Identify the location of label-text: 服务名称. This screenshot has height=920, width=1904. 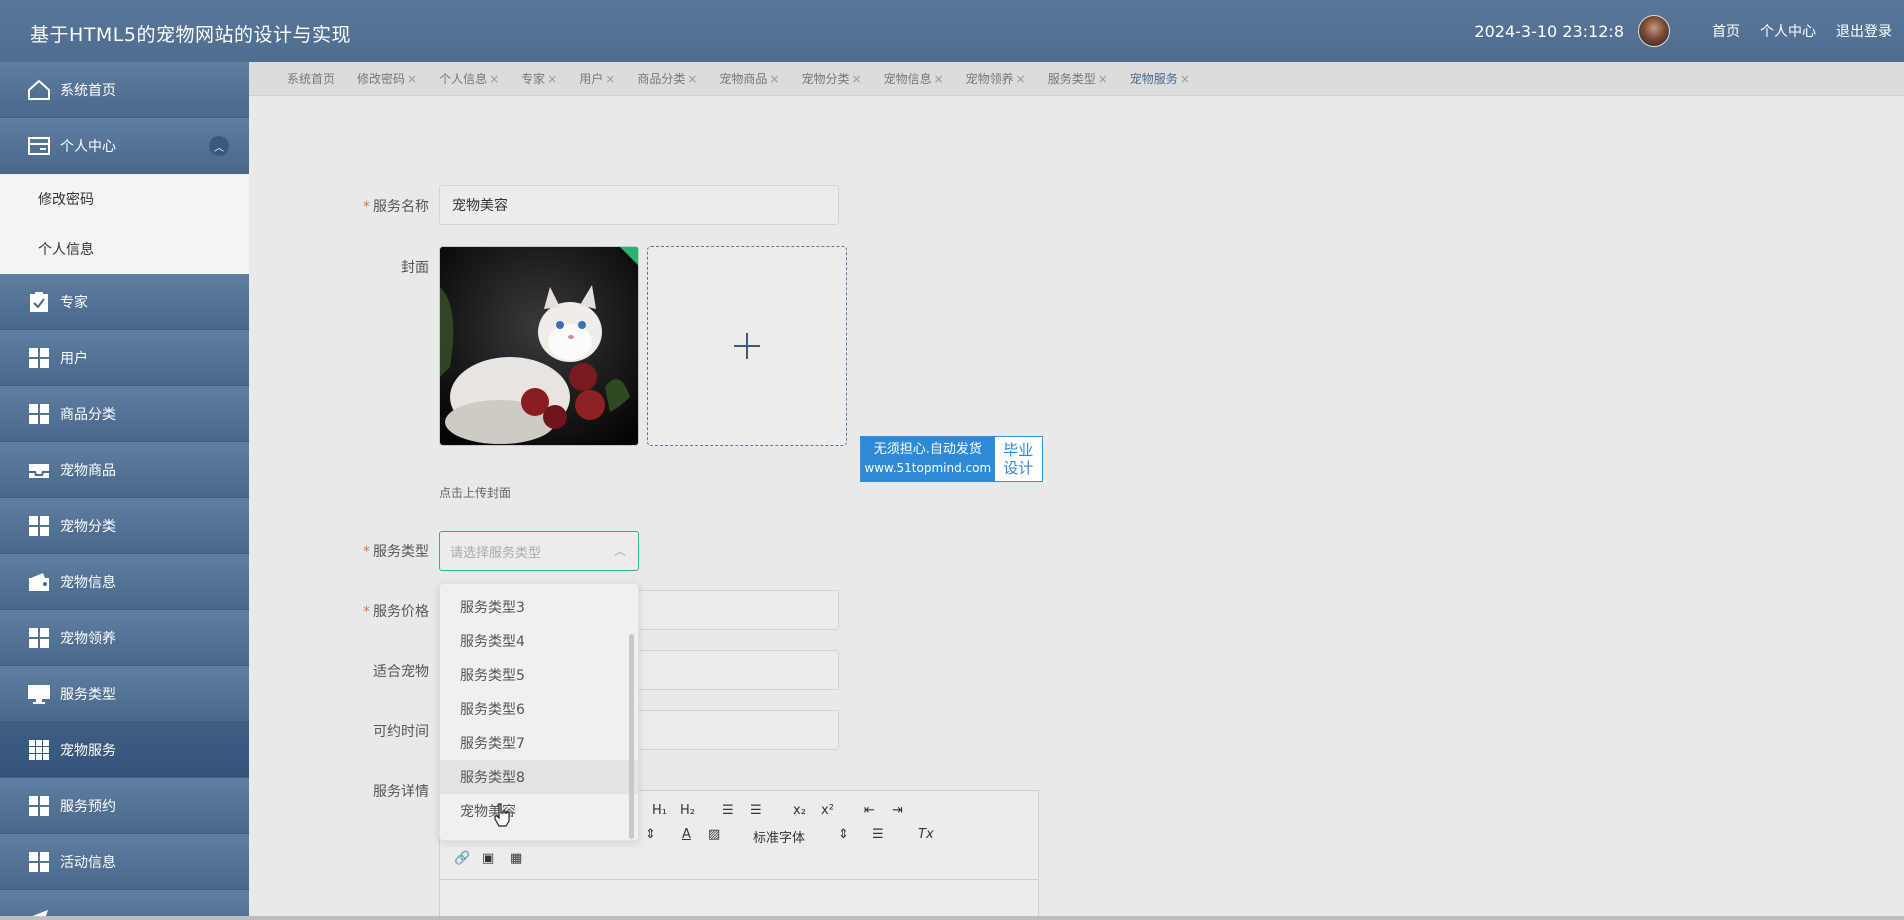
(401, 207).